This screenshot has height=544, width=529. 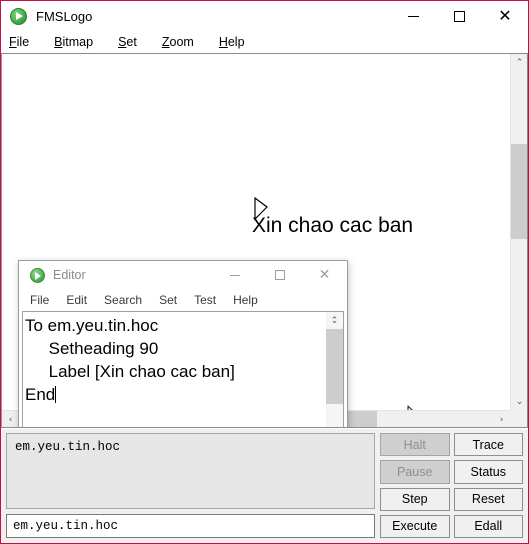 I want to click on menu-bitmap-label: itmap, so click(x=78, y=42).